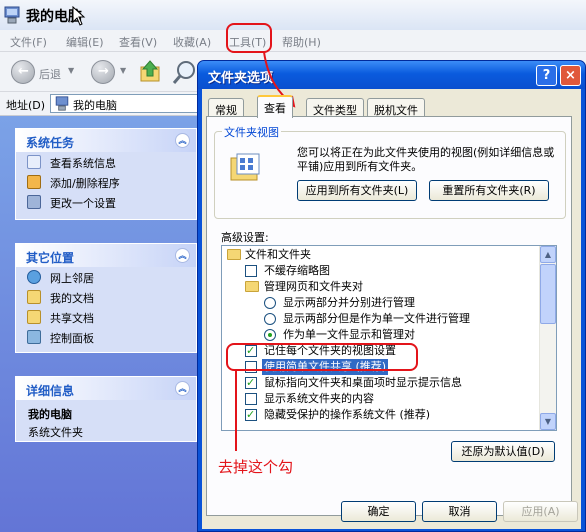  Describe the element at coordinates (55, 432) in the screenshot. I see `details-type: 系统文件夹` at that location.